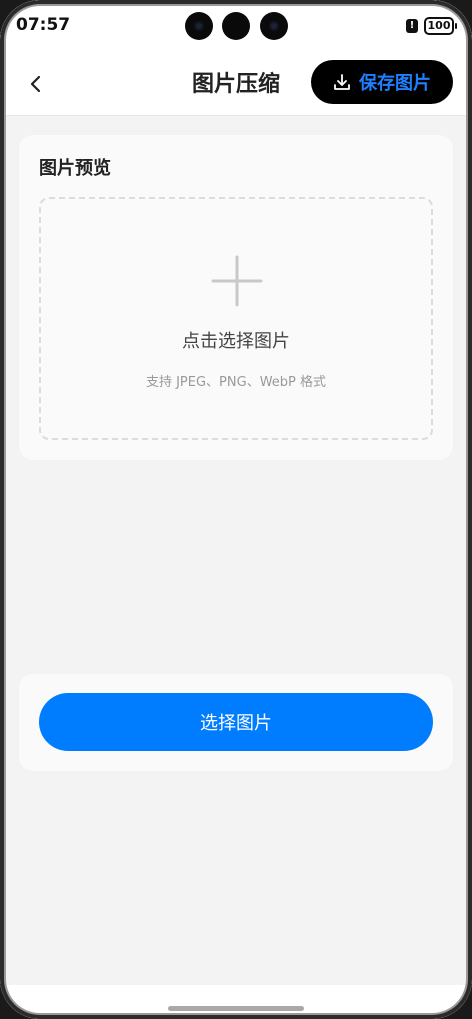 This screenshot has height=1019, width=472. What do you see at coordinates (236, 84) in the screenshot?
I see `app-header: 图片压缩 保存图片` at bounding box center [236, 84].